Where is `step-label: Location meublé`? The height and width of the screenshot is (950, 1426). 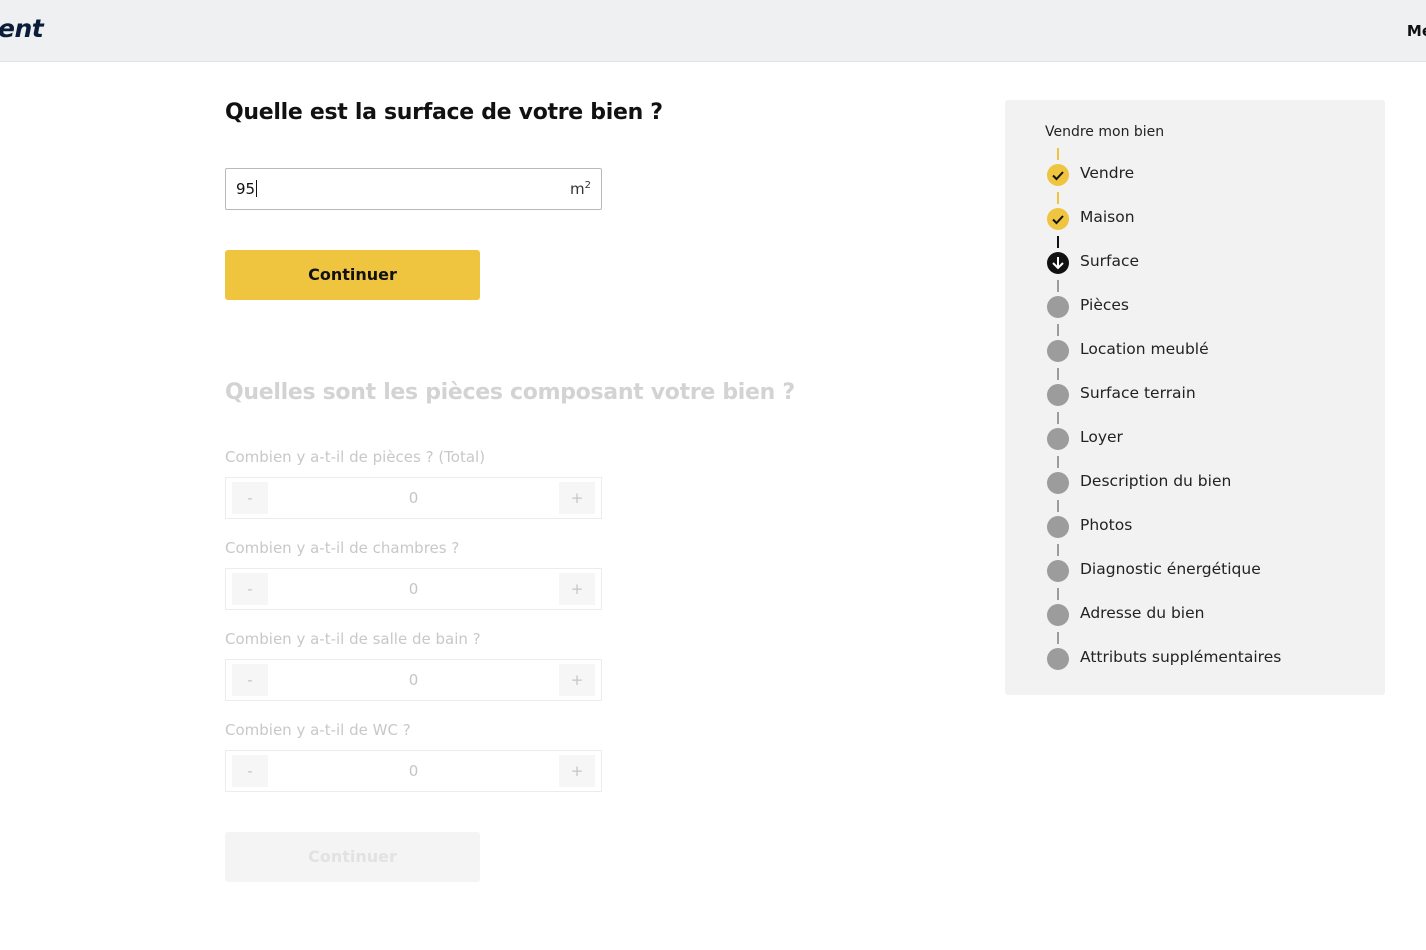
step-label: Location meublé is located at coordinates (1144, 349).